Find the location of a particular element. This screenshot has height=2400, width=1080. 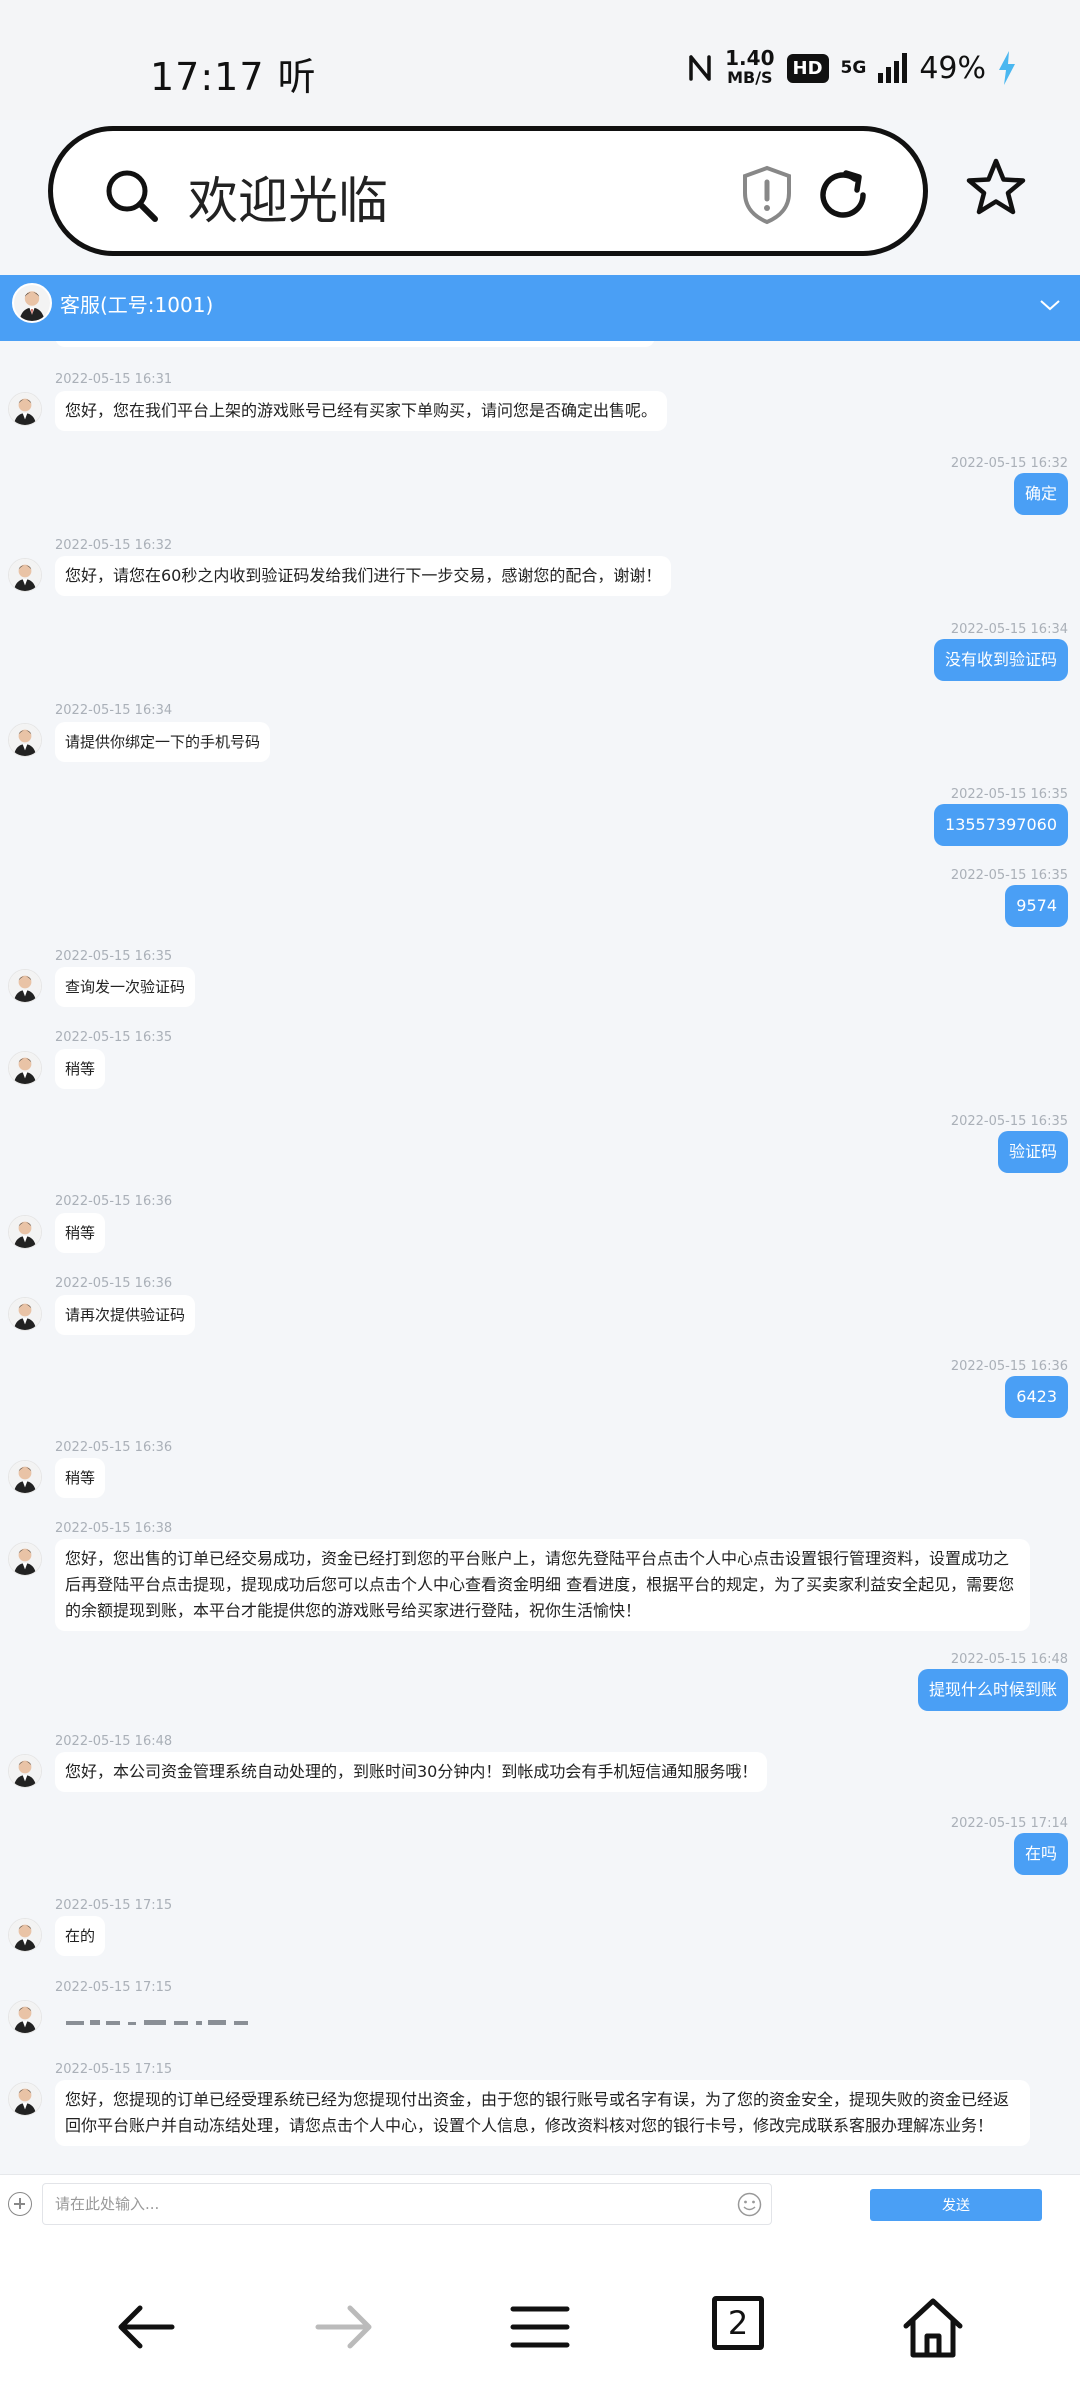

battery-percent: 49% is located at coordinates (952, 68).